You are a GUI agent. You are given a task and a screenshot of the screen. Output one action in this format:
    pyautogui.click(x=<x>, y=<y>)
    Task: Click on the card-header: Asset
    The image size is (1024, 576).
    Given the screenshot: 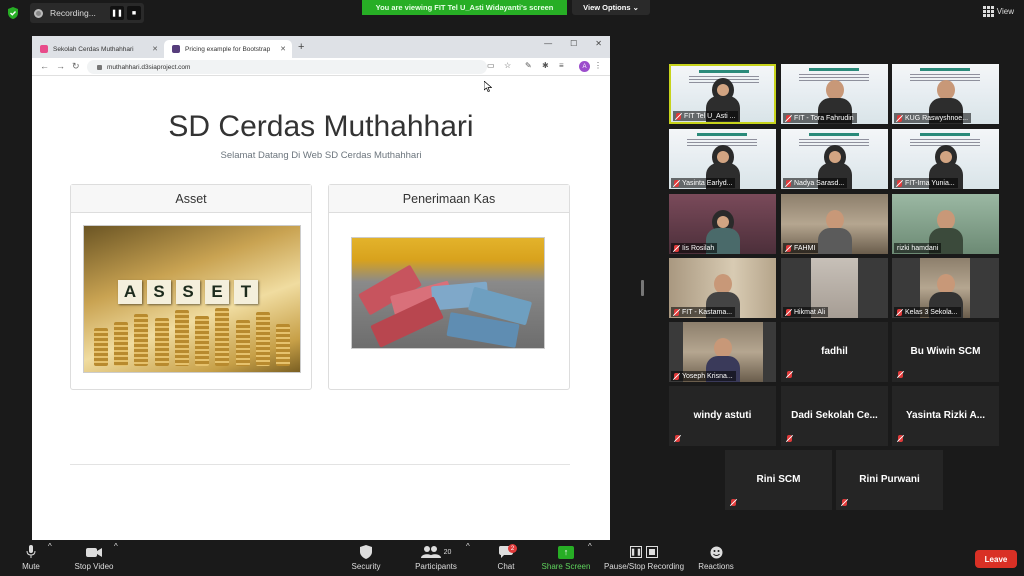 What is the action you would take?
    pyautogui.click(x=191, y=199)
    